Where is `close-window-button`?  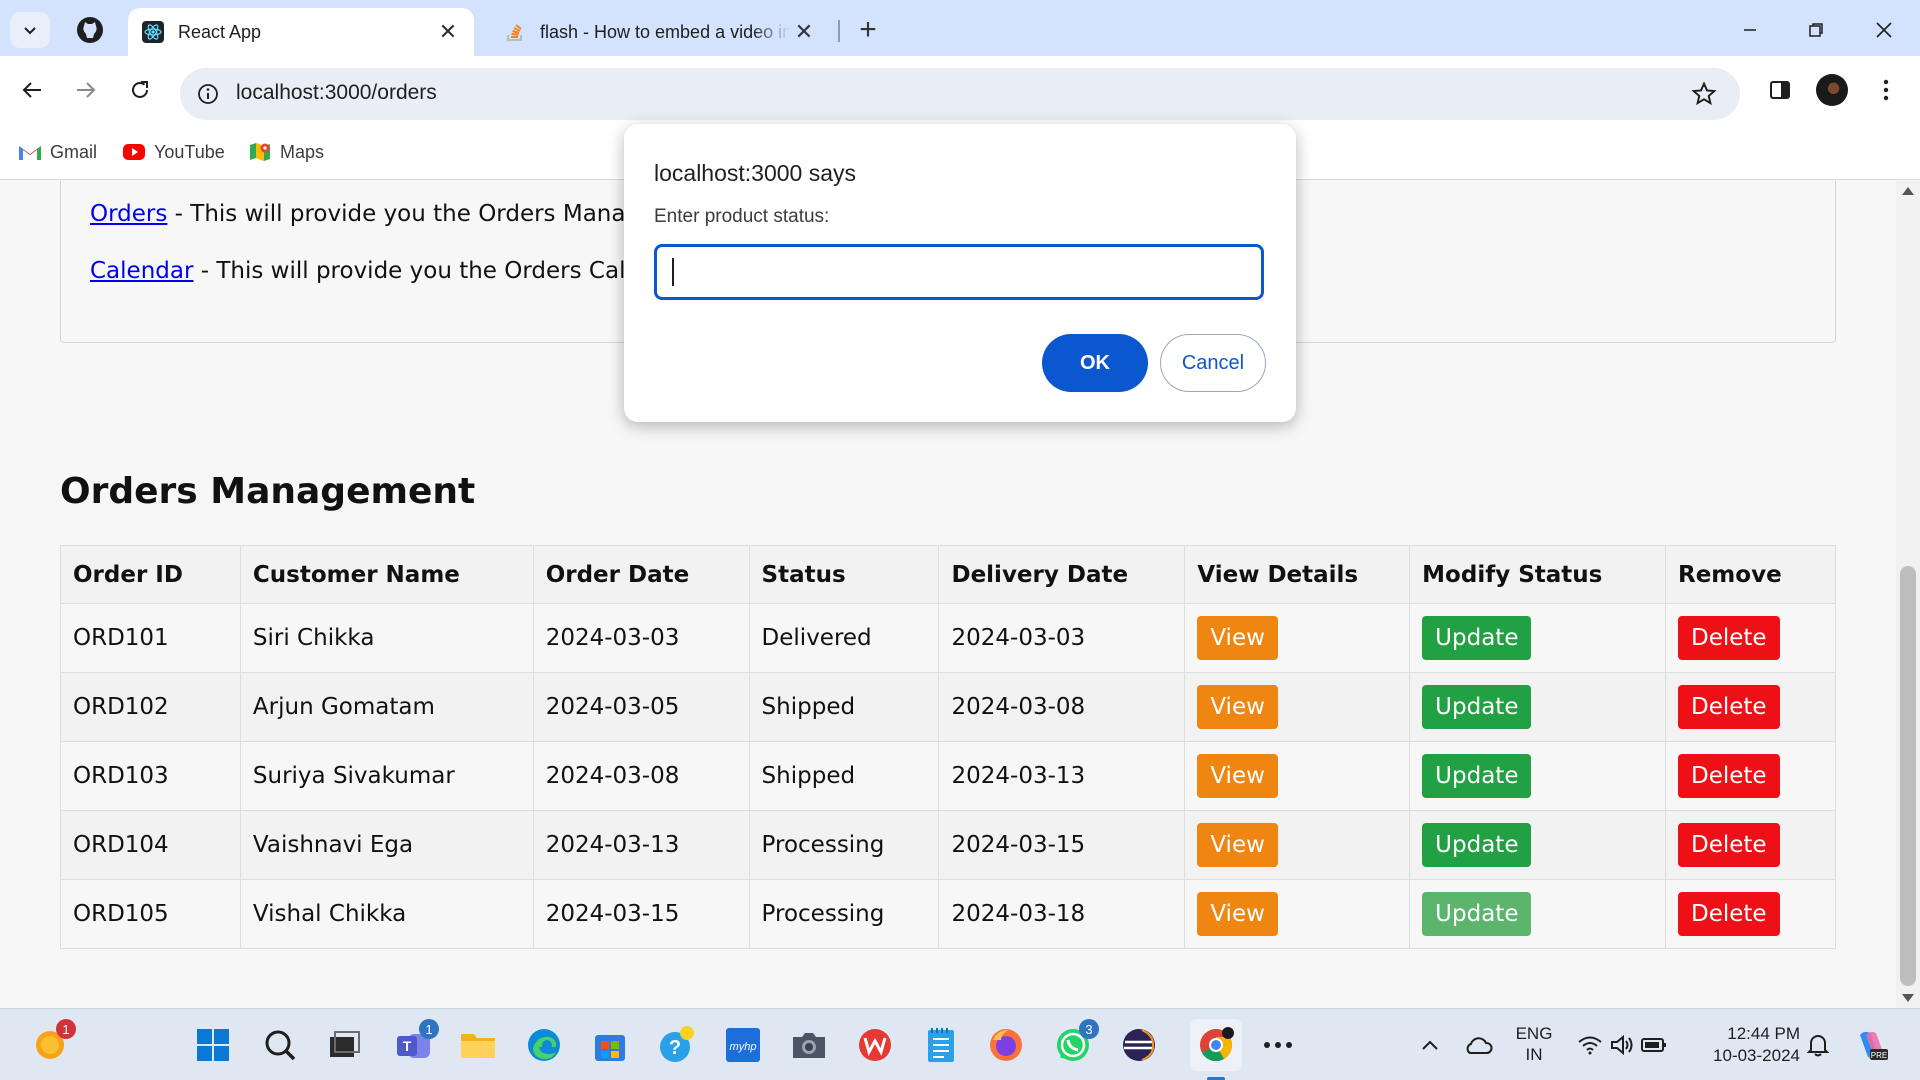 close-window-button is located at coordinates (1884, 30).